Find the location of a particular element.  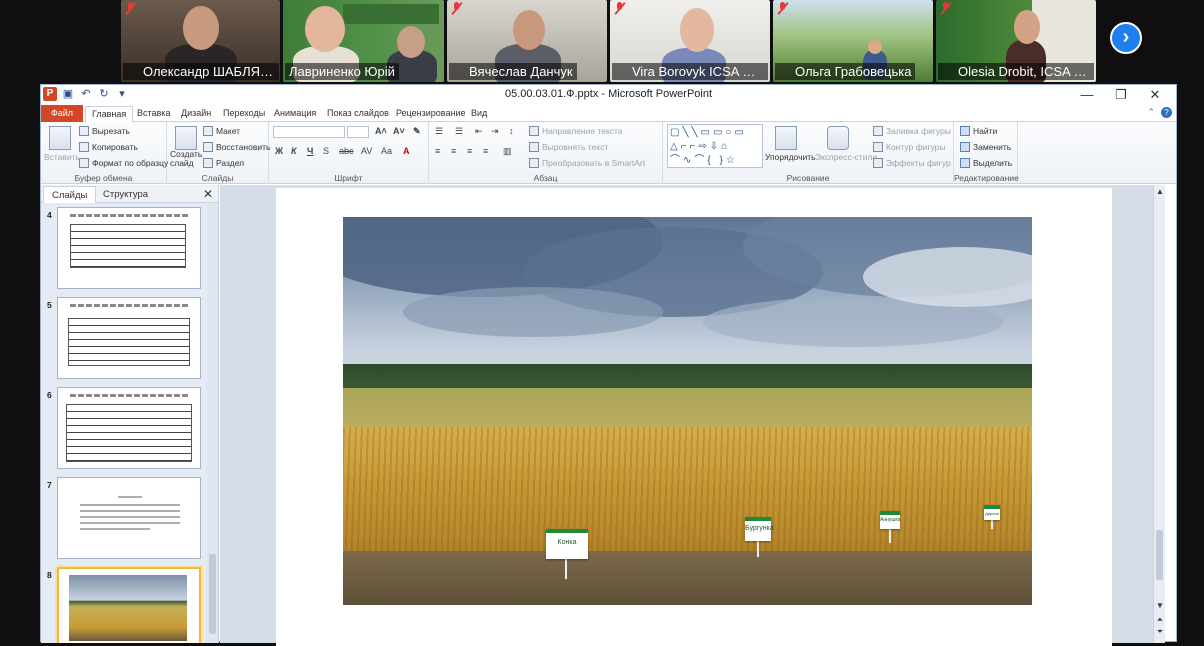

next-slide-icon: ⏷ is located at coordinates (1160, 632).